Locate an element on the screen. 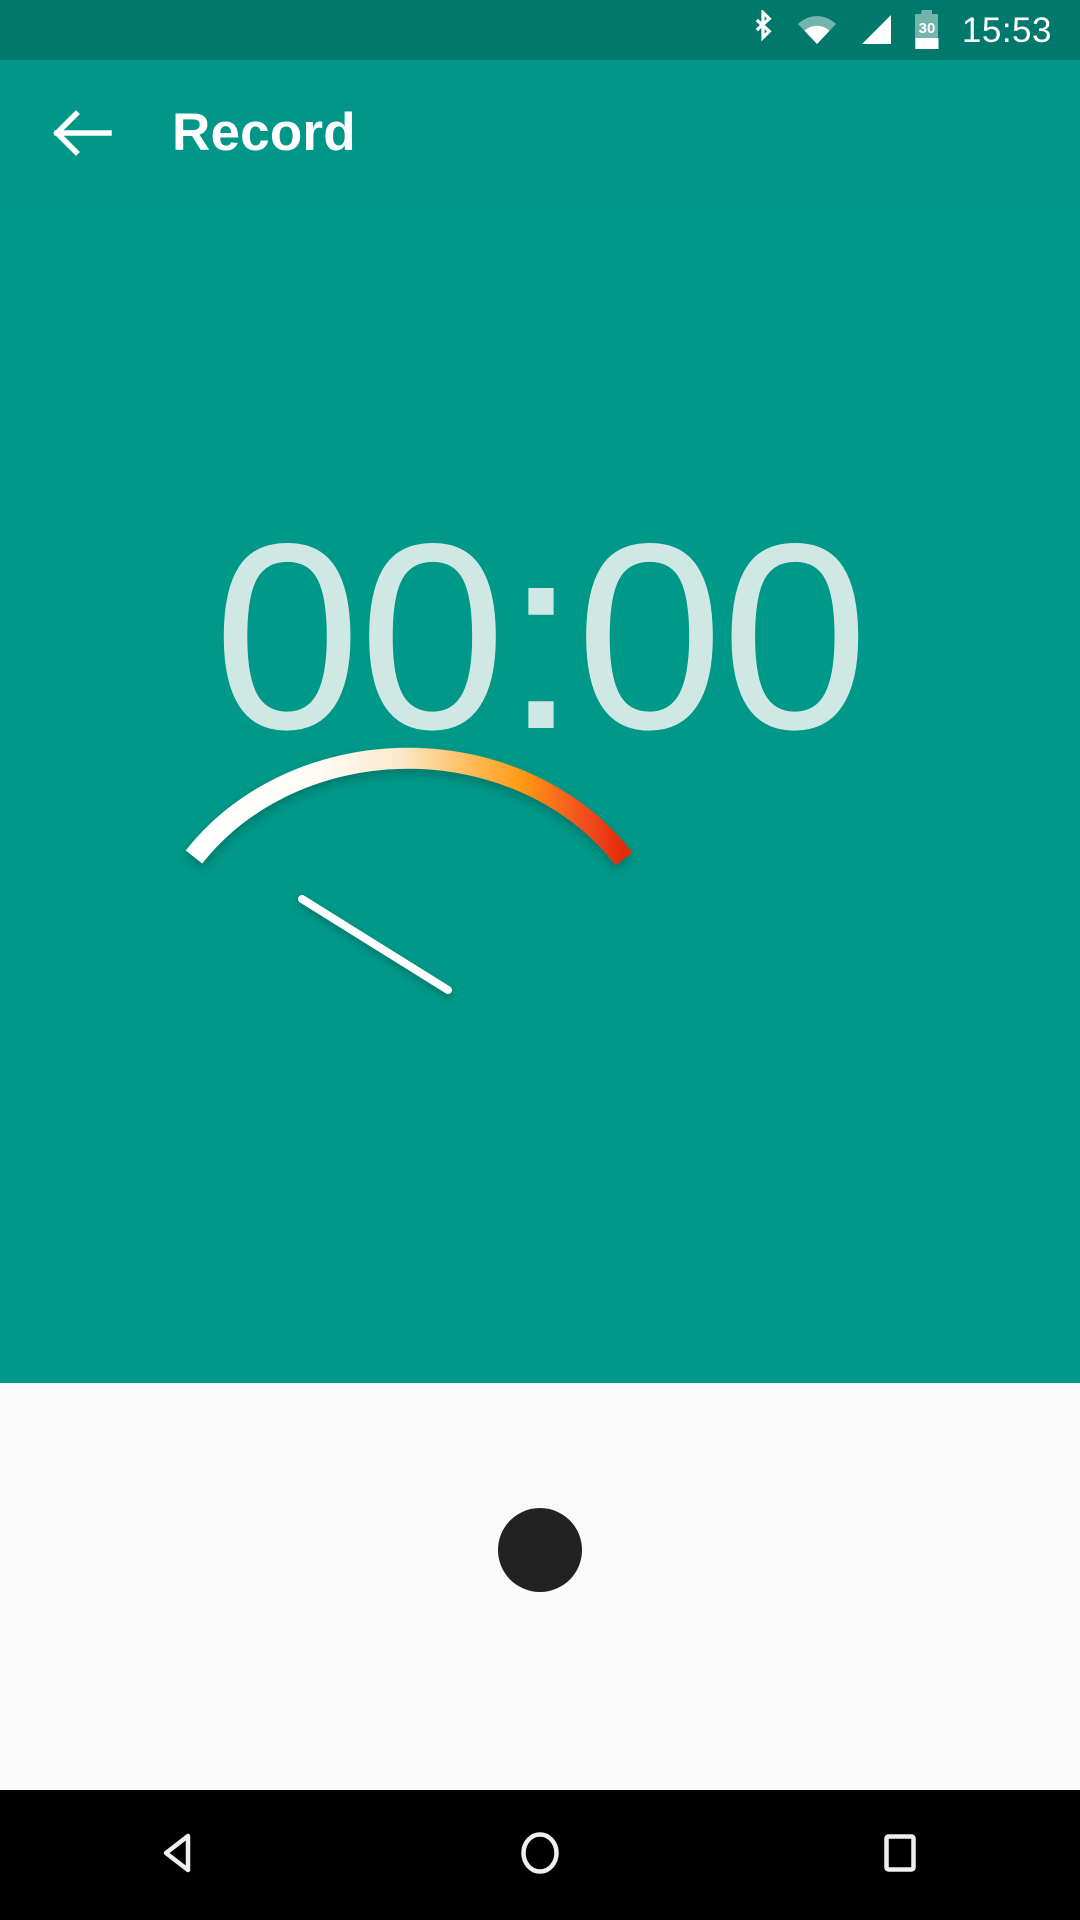  record-button is located at coordinates (540, 1550).